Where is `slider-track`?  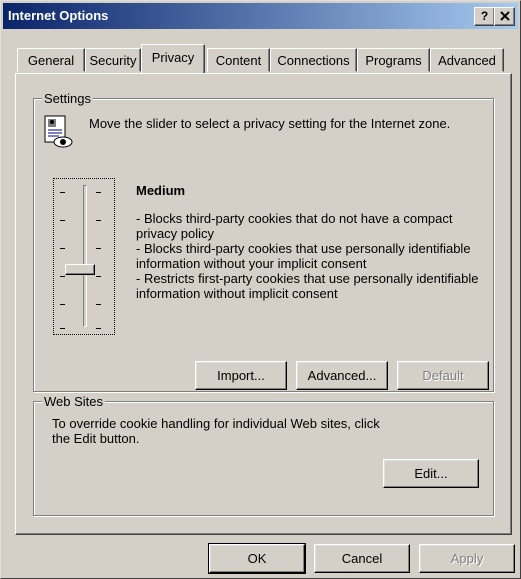
slider-track is located at coordinates (85, 256).